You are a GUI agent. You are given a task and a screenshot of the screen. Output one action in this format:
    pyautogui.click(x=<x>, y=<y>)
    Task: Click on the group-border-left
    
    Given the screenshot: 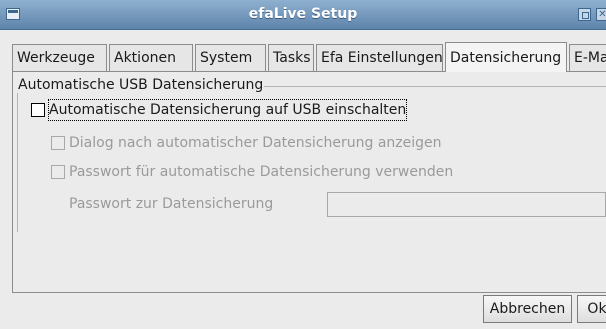 What is the action you would take?
    pyautogui.click(x=17, y=159)
    